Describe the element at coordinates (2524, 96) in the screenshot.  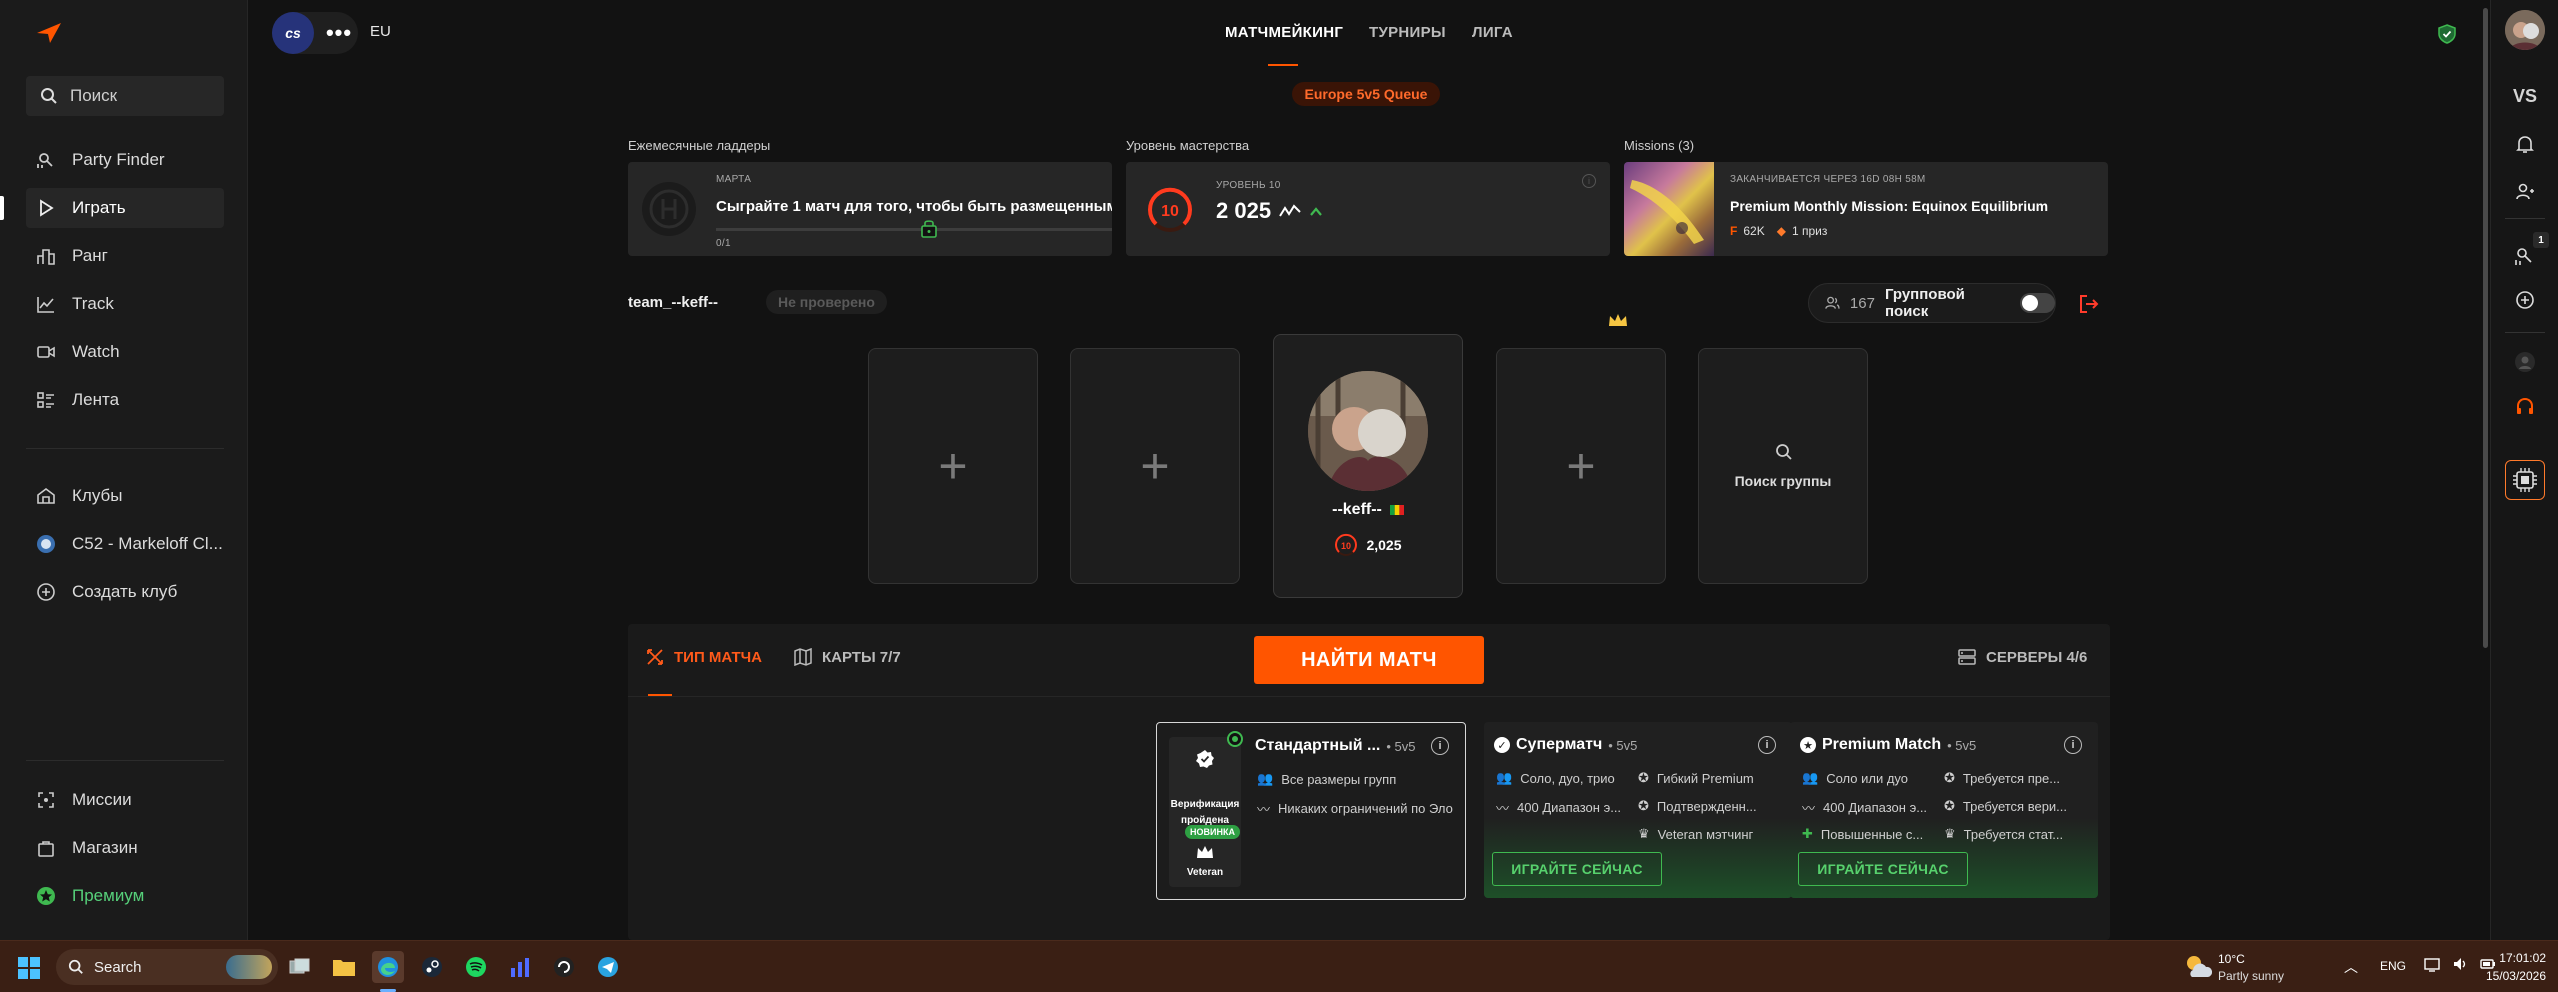
I see `versus-button: VS` at that location.